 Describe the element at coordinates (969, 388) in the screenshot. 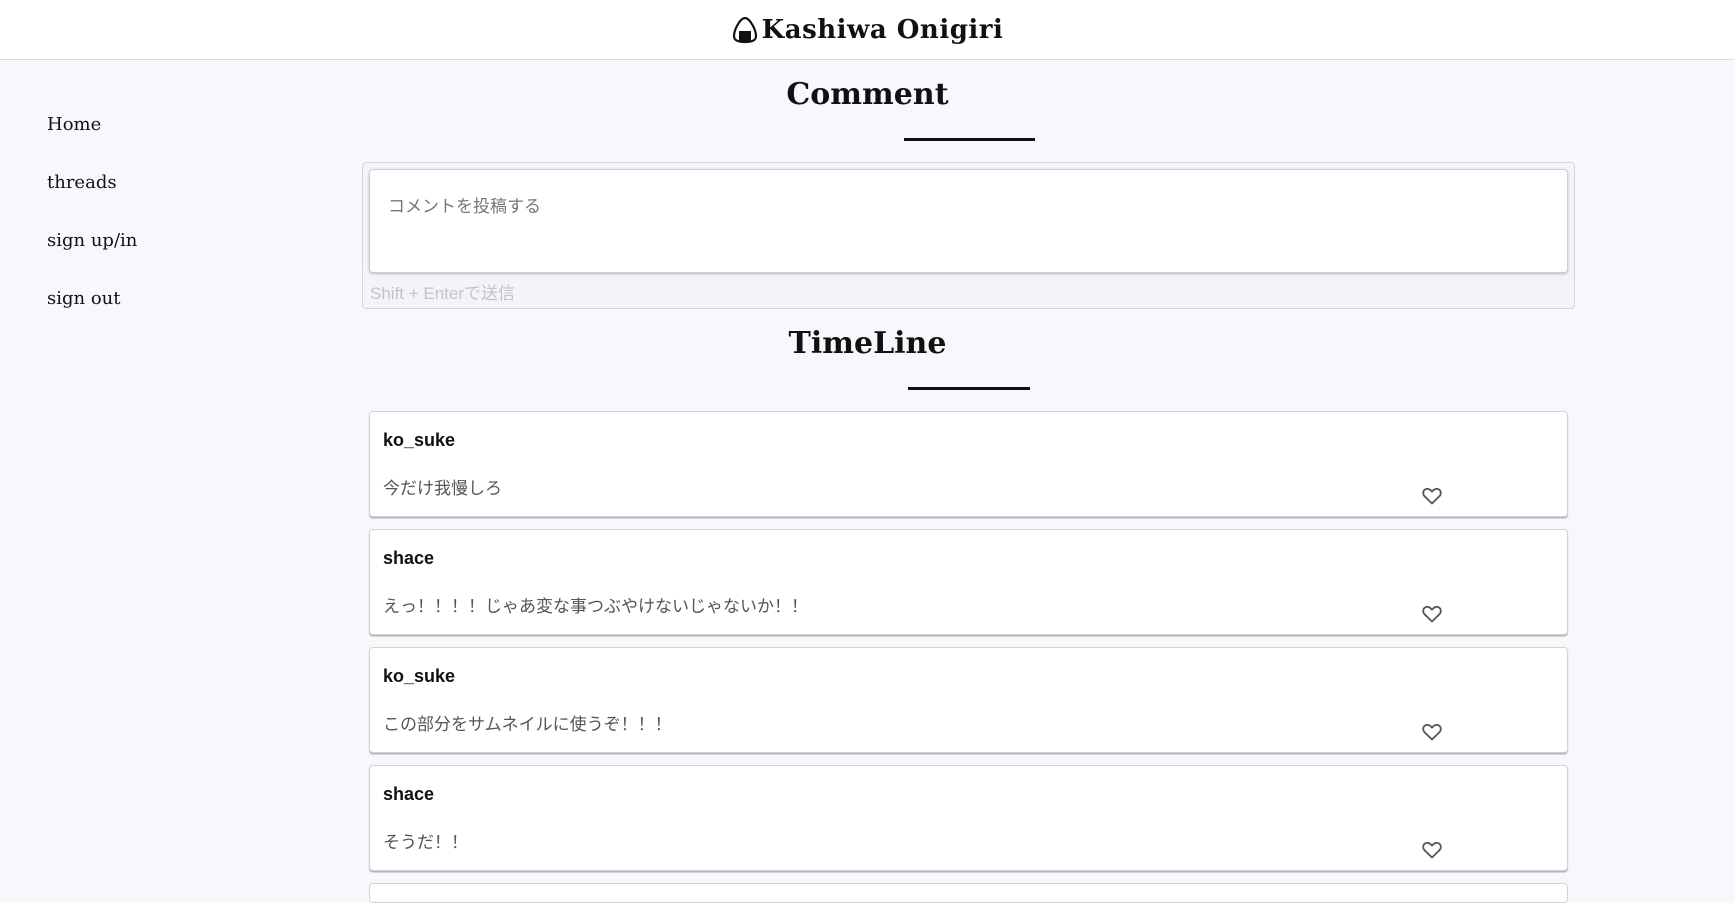

I see `timeline-title-underline` at that location.